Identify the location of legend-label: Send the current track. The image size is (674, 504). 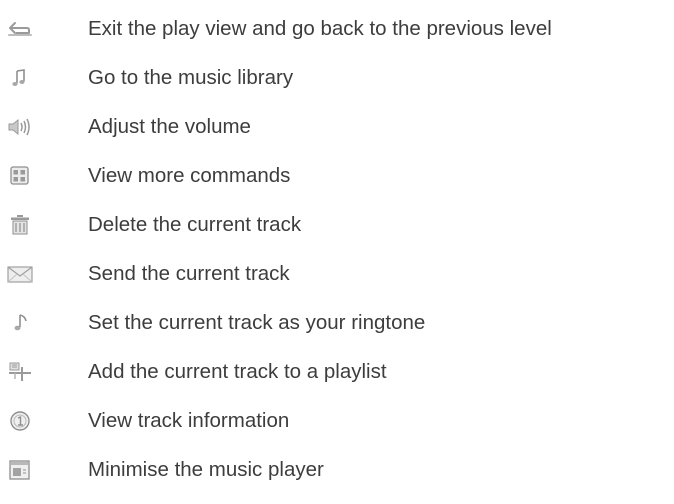
(189, 273).